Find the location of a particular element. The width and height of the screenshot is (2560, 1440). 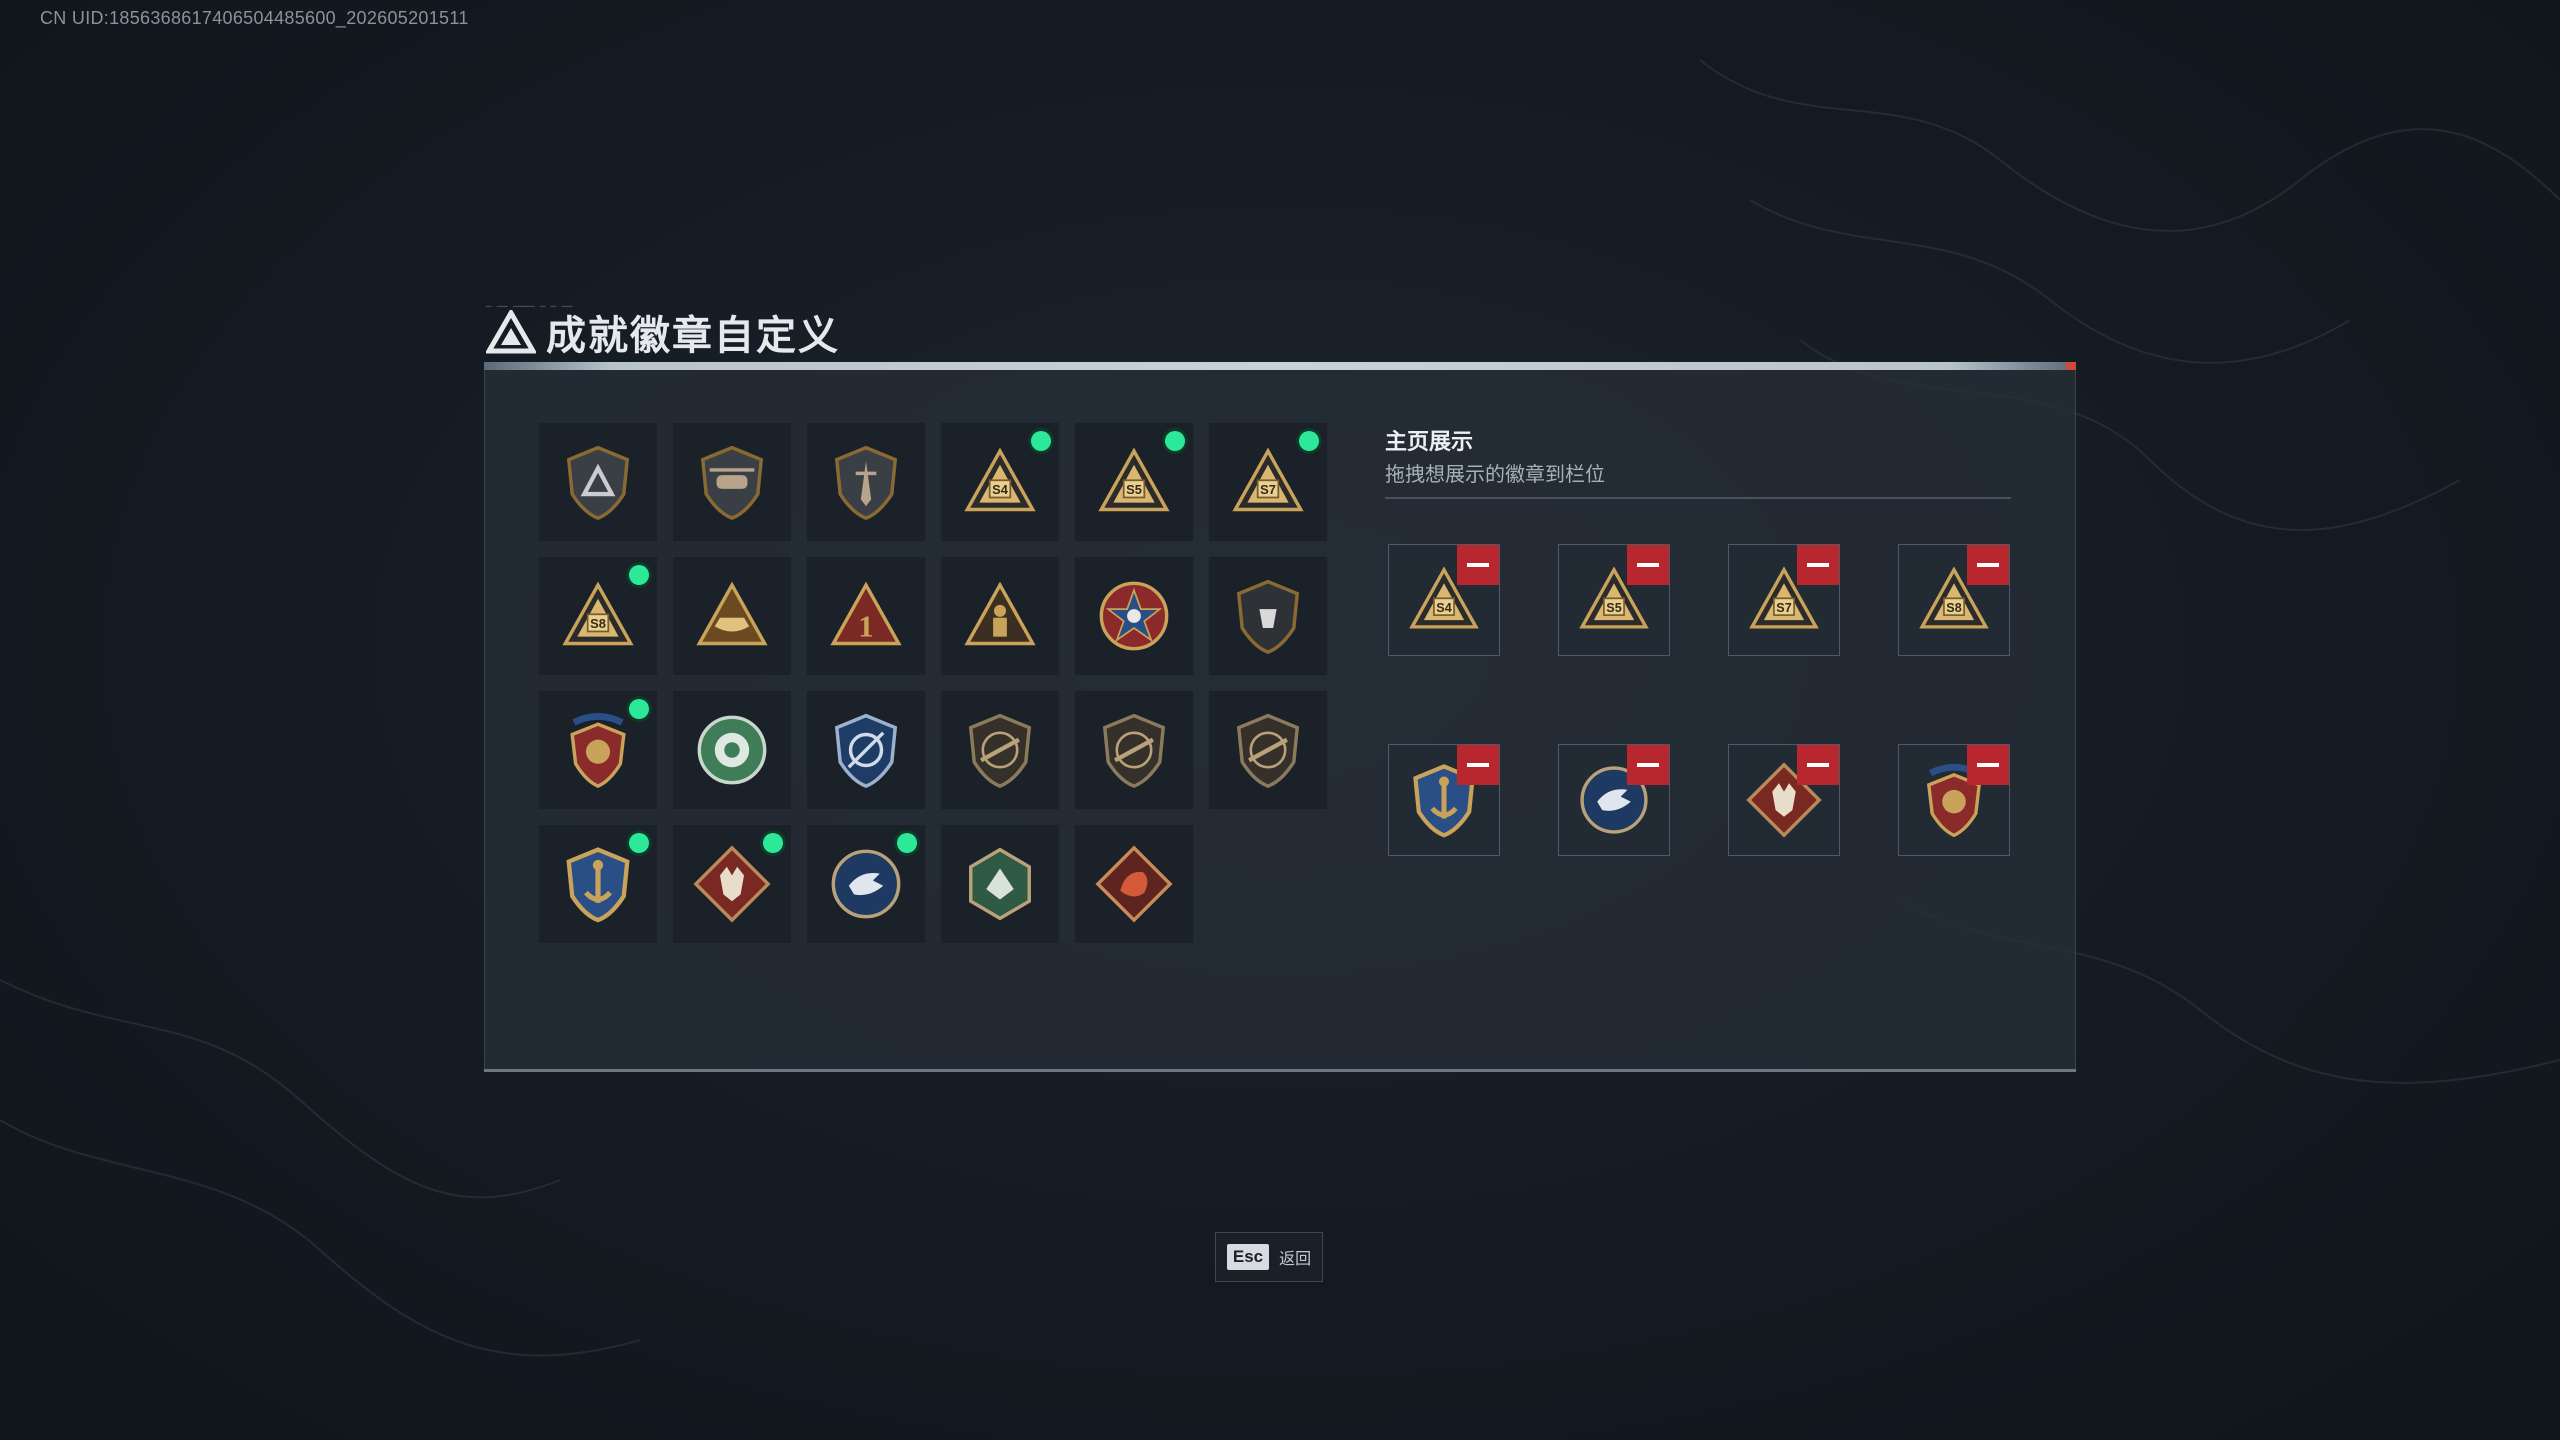

esc-key-hint: Esc is located at coordinates (1248, 1257).